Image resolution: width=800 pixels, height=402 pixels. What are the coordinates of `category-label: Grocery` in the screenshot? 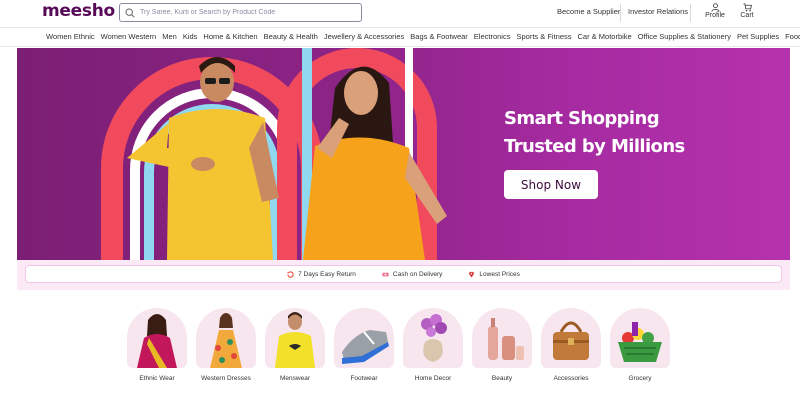 It's located at (640, 378).